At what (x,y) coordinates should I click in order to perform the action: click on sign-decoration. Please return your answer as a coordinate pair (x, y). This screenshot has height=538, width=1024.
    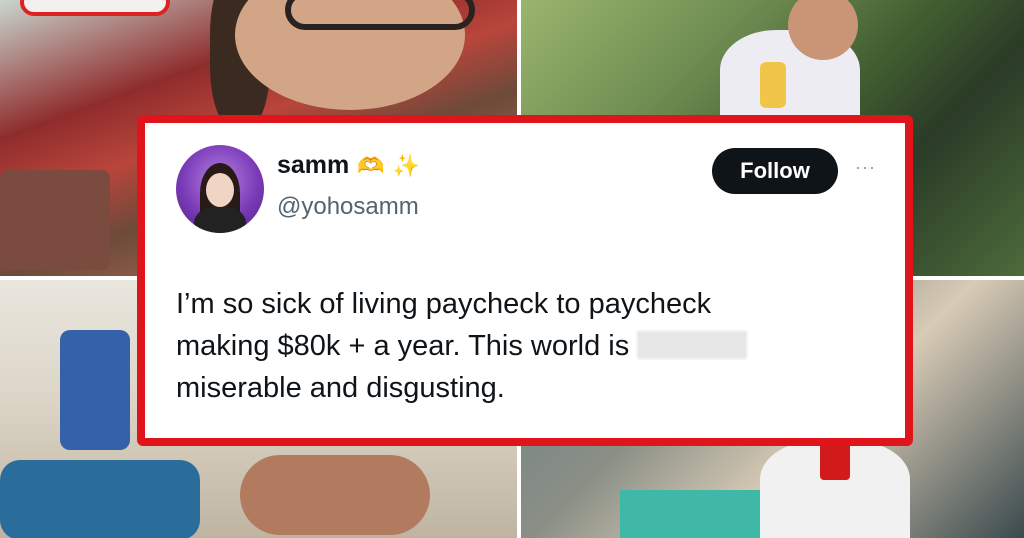
    Looking at the image, I should click on (95, 8).